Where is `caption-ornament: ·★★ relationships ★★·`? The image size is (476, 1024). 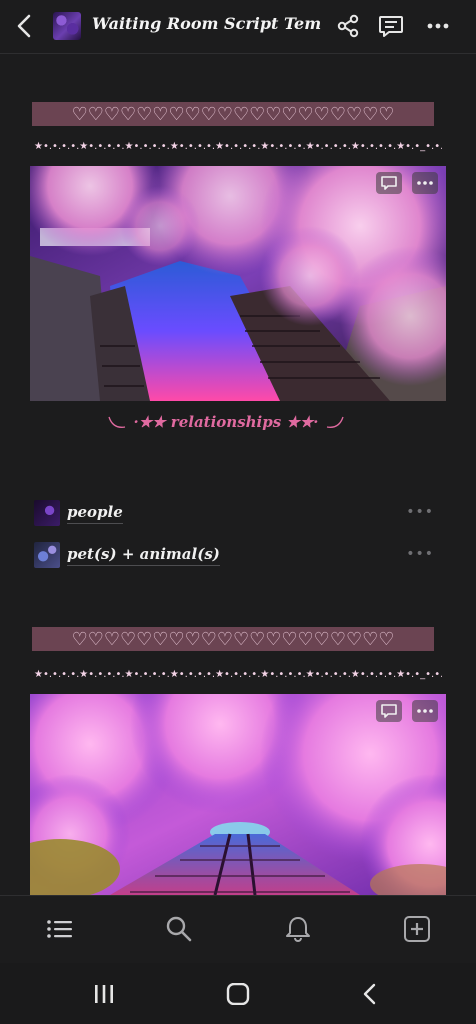
caption-ornament: ·★★ relationships ★★· is located at coordinates (226, 424).